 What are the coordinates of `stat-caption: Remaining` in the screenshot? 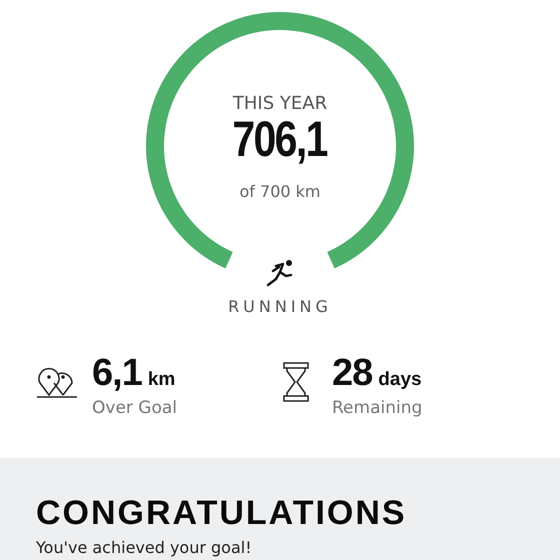 It's located at (377, 408).